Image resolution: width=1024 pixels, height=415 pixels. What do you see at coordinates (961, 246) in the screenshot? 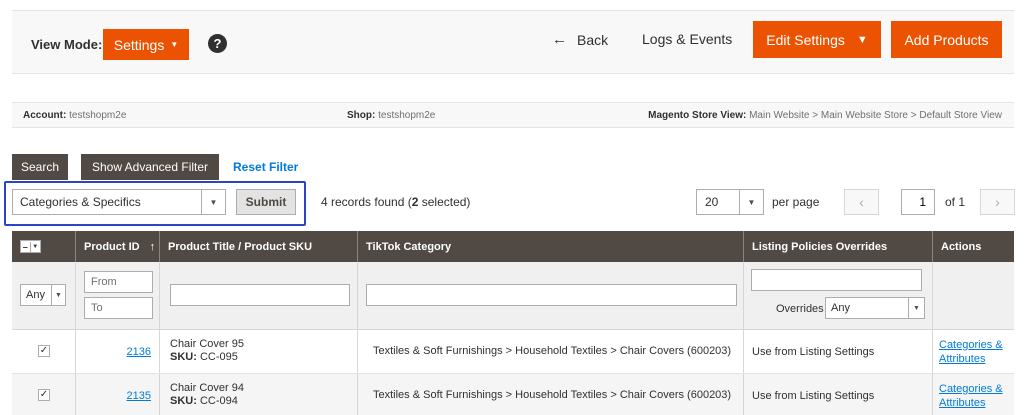
I see `column-actions: Actions` at bounding box center [961, 246].